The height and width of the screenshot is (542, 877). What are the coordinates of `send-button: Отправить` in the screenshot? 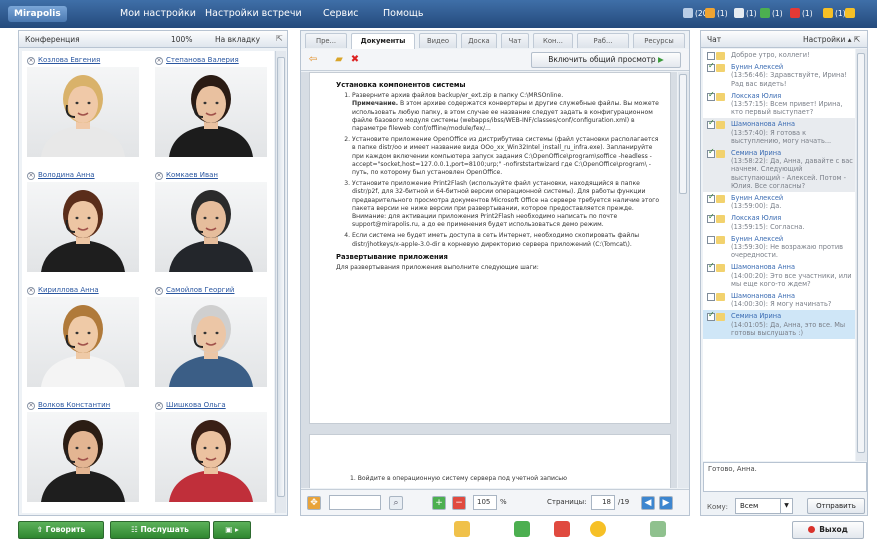 It's located at (836, 506).